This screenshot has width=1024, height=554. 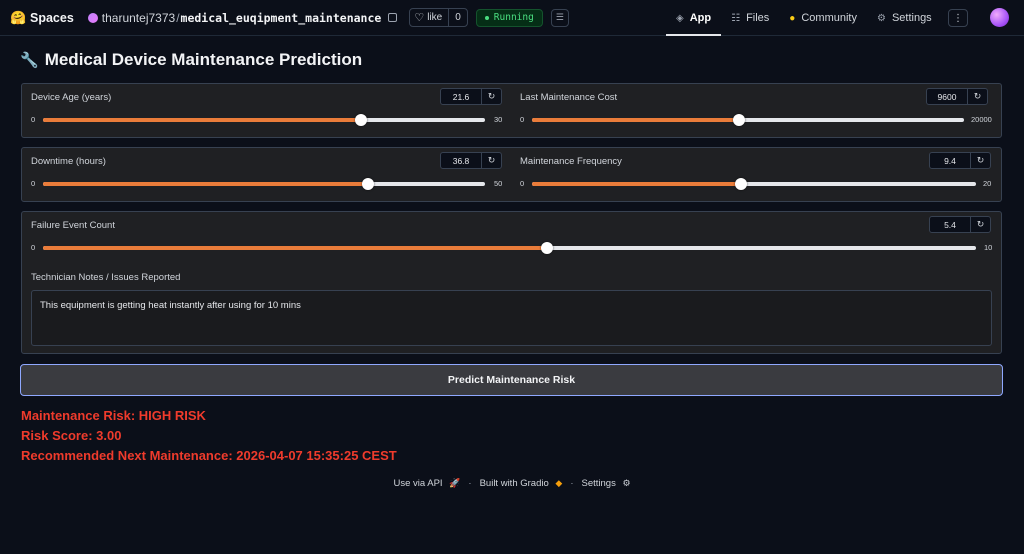 I want to click on downtime-slider, so click(x=264, y=184).